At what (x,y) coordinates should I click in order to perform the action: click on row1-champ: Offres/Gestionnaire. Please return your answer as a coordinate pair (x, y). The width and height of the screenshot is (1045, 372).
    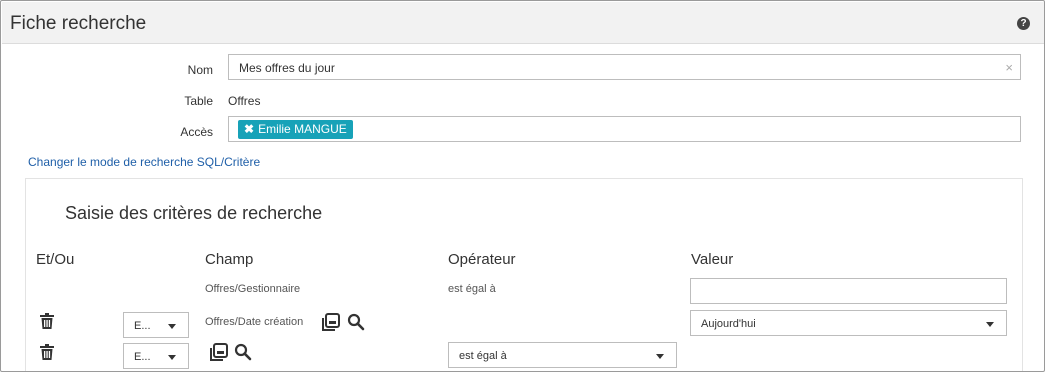
    Looking at the image, I should click on (253, 289).